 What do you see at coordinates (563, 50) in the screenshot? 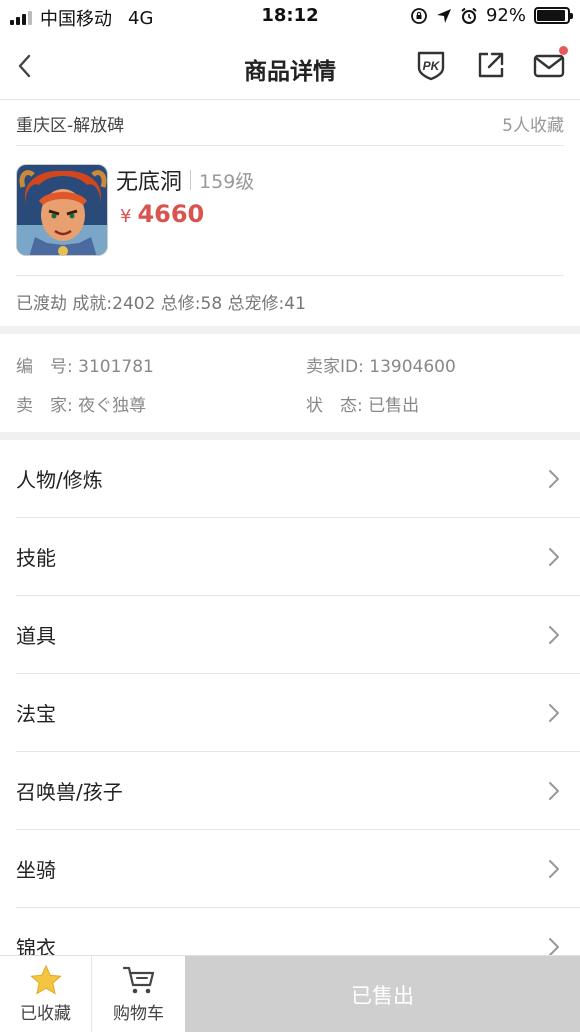
I see `notification-dot` at bounding box center [563, 50].